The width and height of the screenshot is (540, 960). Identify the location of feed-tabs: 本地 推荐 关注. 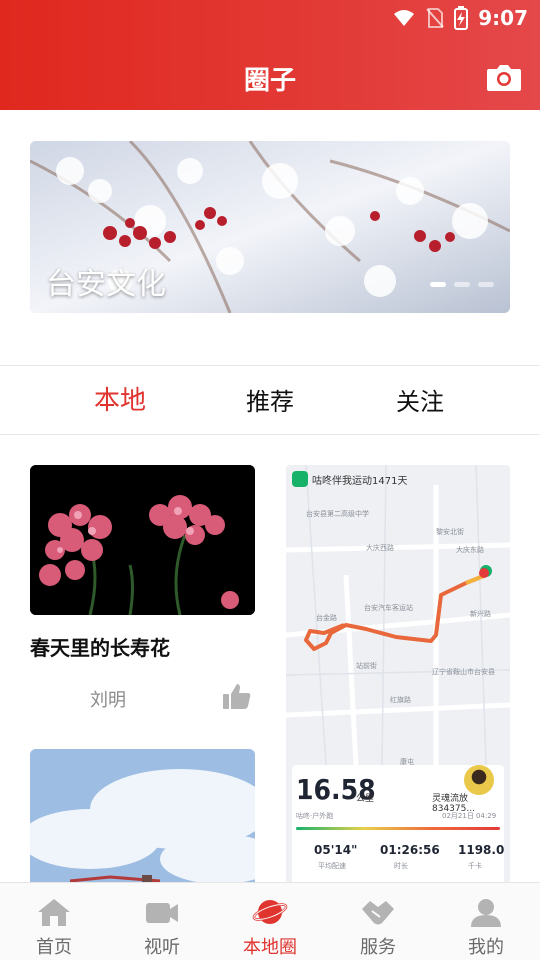
(270, 400).